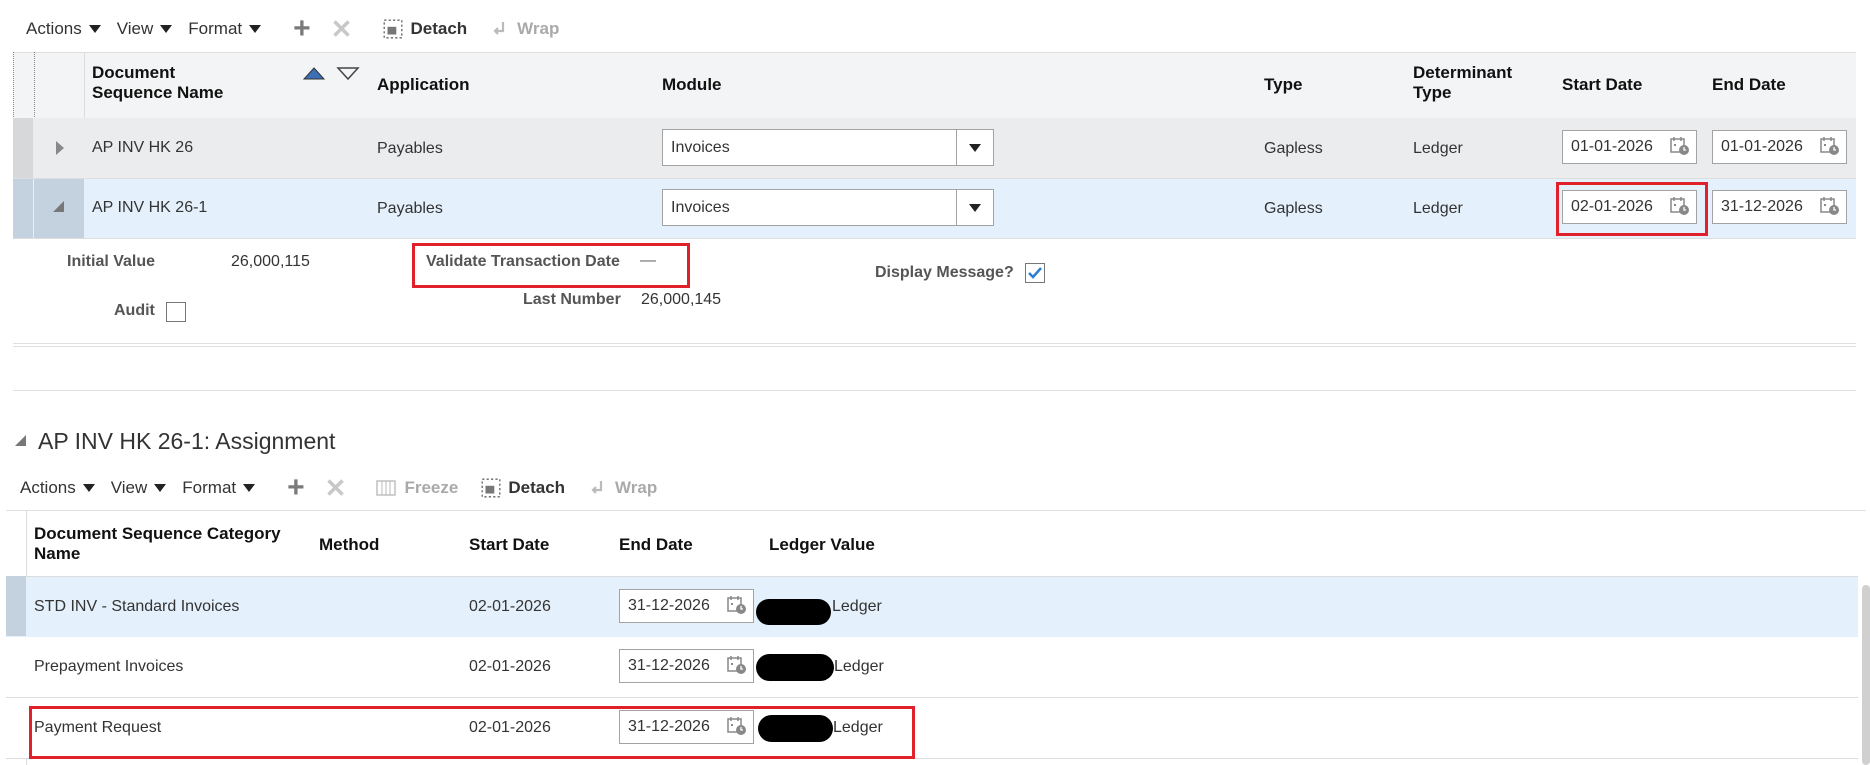 Image resolution: width=1870 pixels, height=765 pixels. Describe the element at coordinates (172, 83) in the screenshot. I see `header-document-sequence-name: Document Sequence Name` at that location.